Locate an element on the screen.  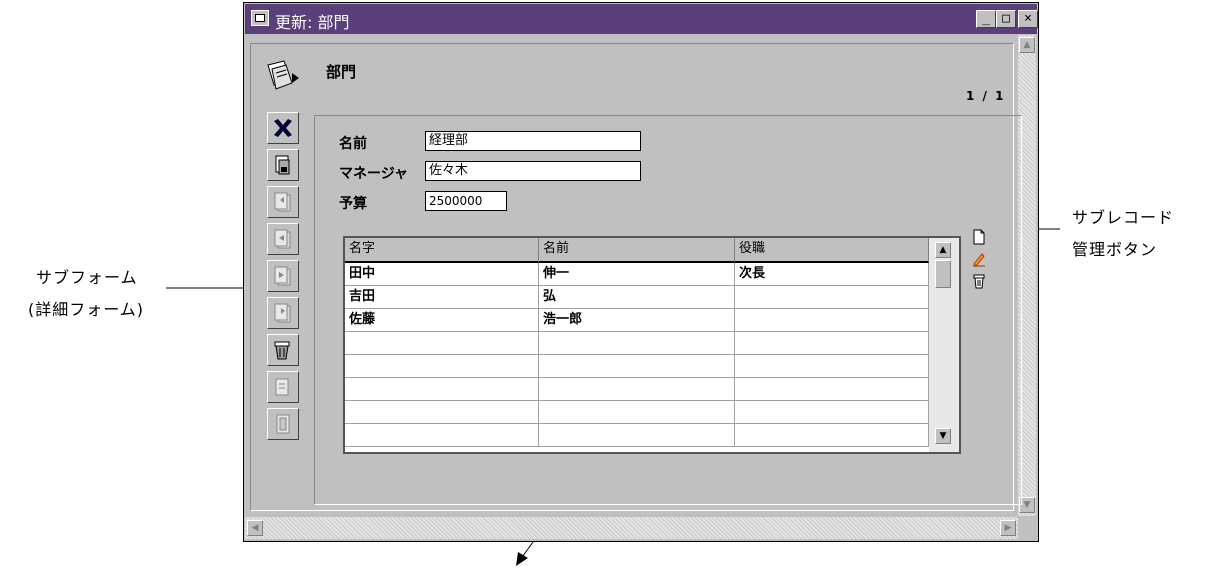
field-label-budget: 予算 is located at coordinates (353, 204).